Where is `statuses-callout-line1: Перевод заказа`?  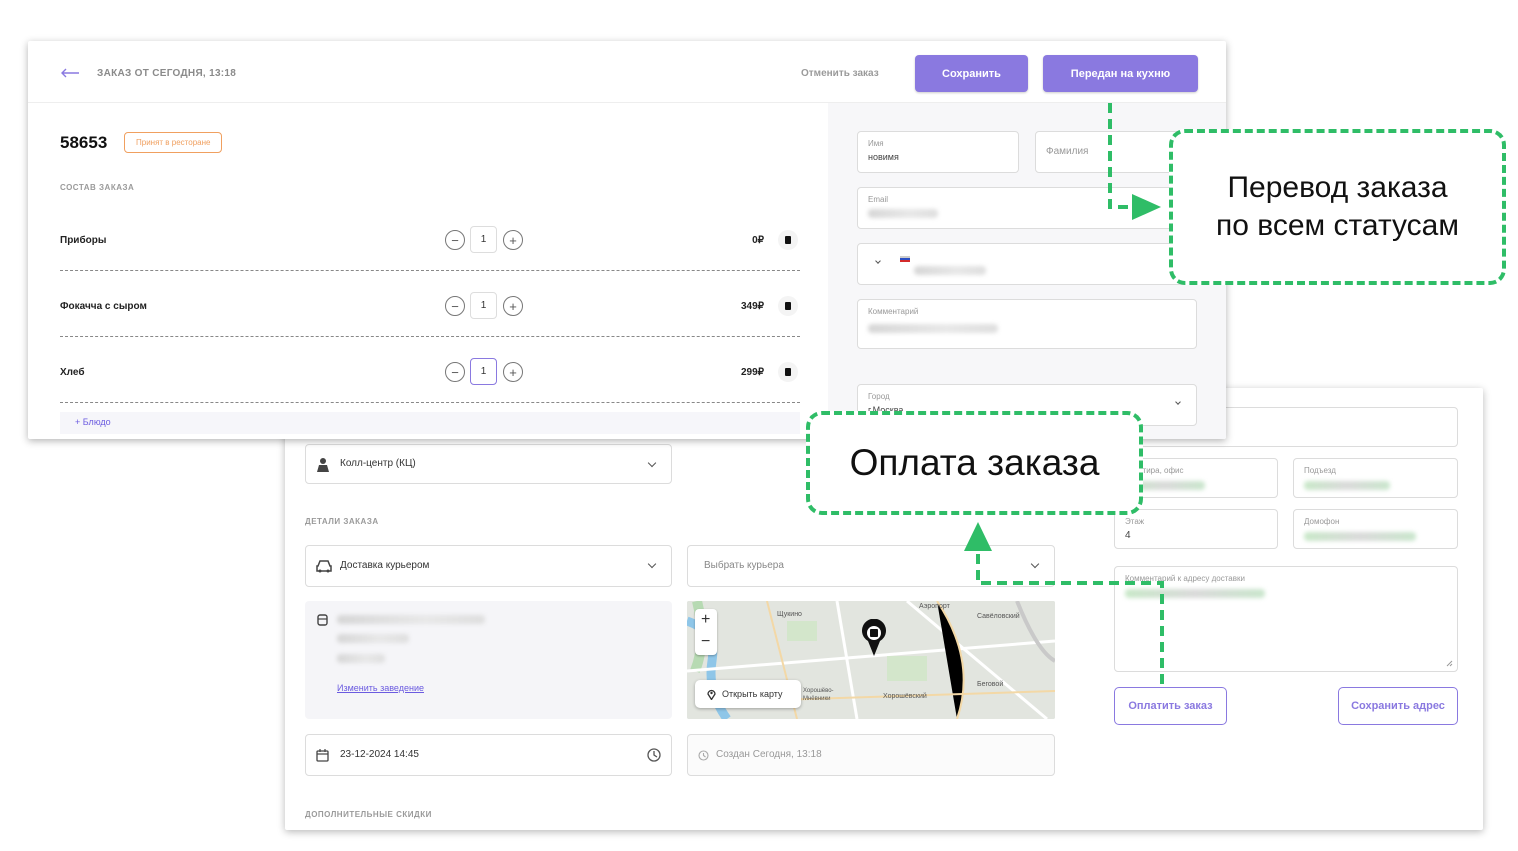 statuses-callout-line1: Перевод заказа is located at coordinates (1337, 187).